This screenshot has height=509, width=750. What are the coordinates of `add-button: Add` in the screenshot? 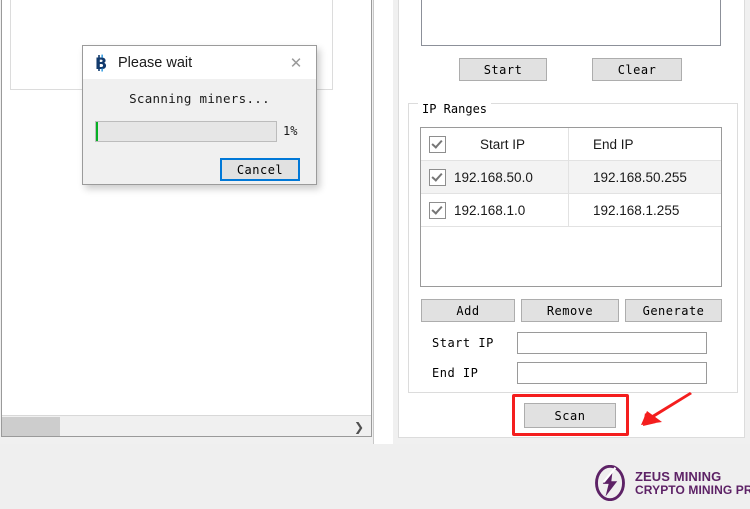 It's located at (468, 310).